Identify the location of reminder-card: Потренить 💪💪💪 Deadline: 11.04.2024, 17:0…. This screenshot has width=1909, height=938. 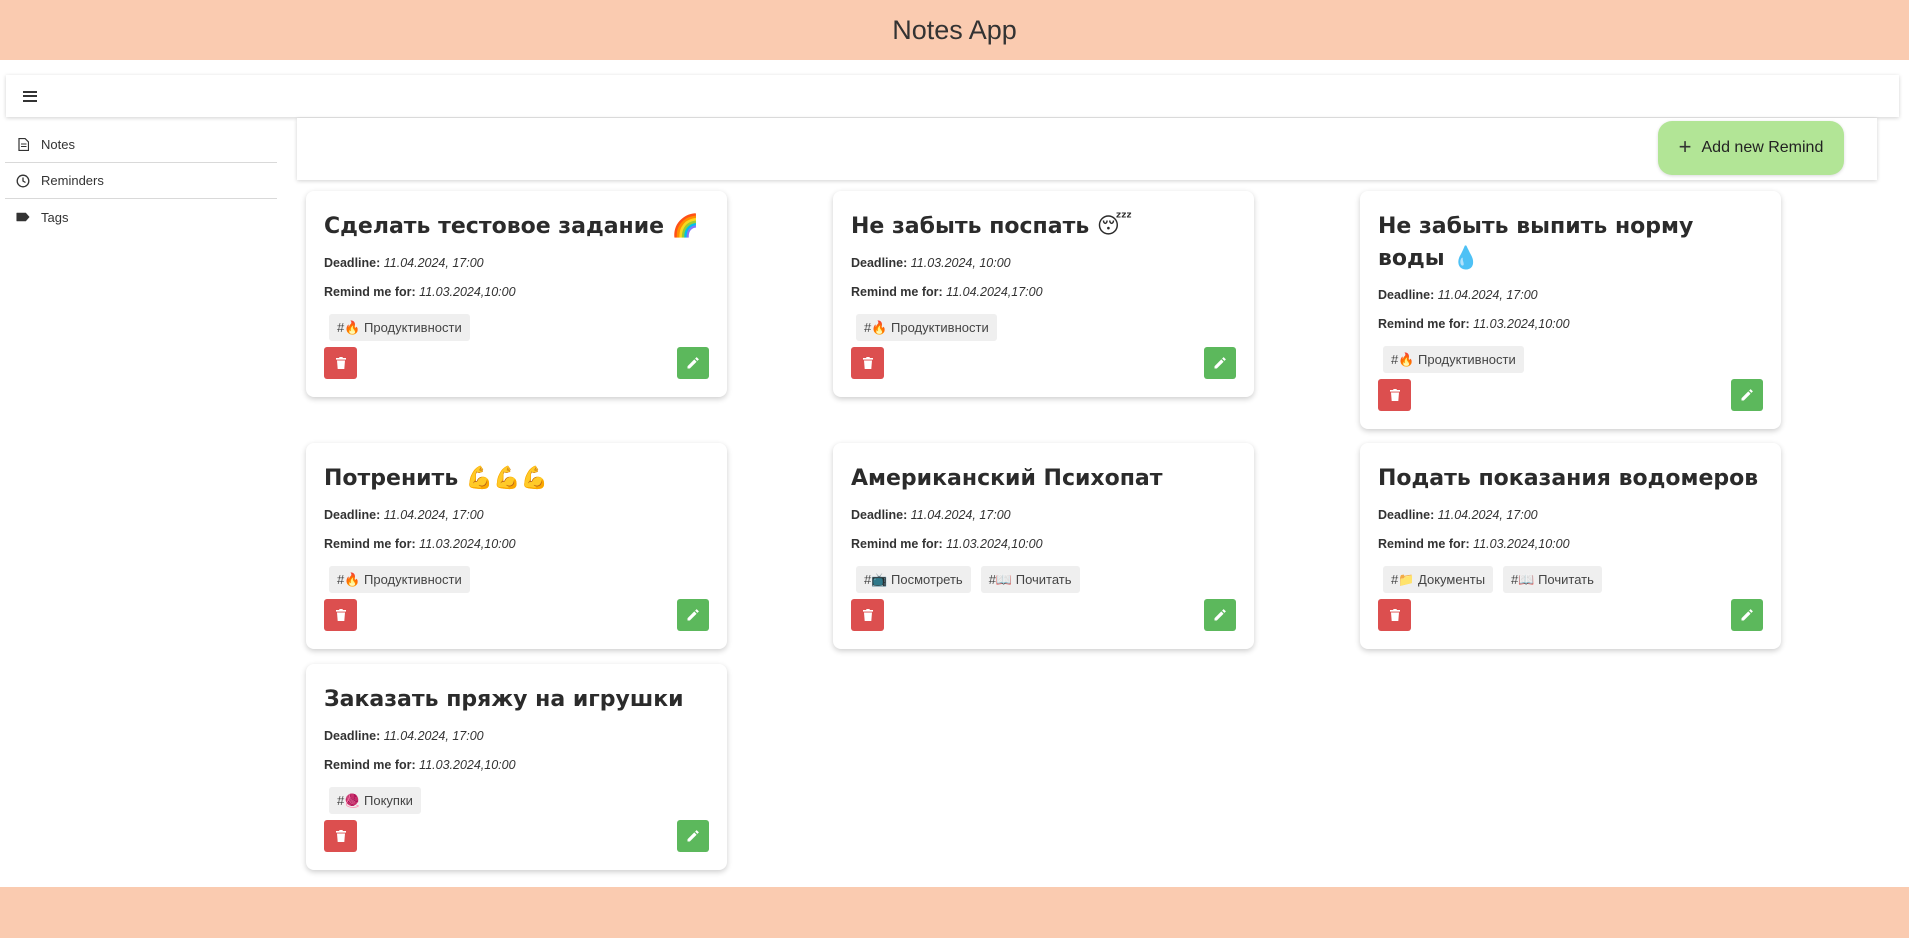
(516, 546).